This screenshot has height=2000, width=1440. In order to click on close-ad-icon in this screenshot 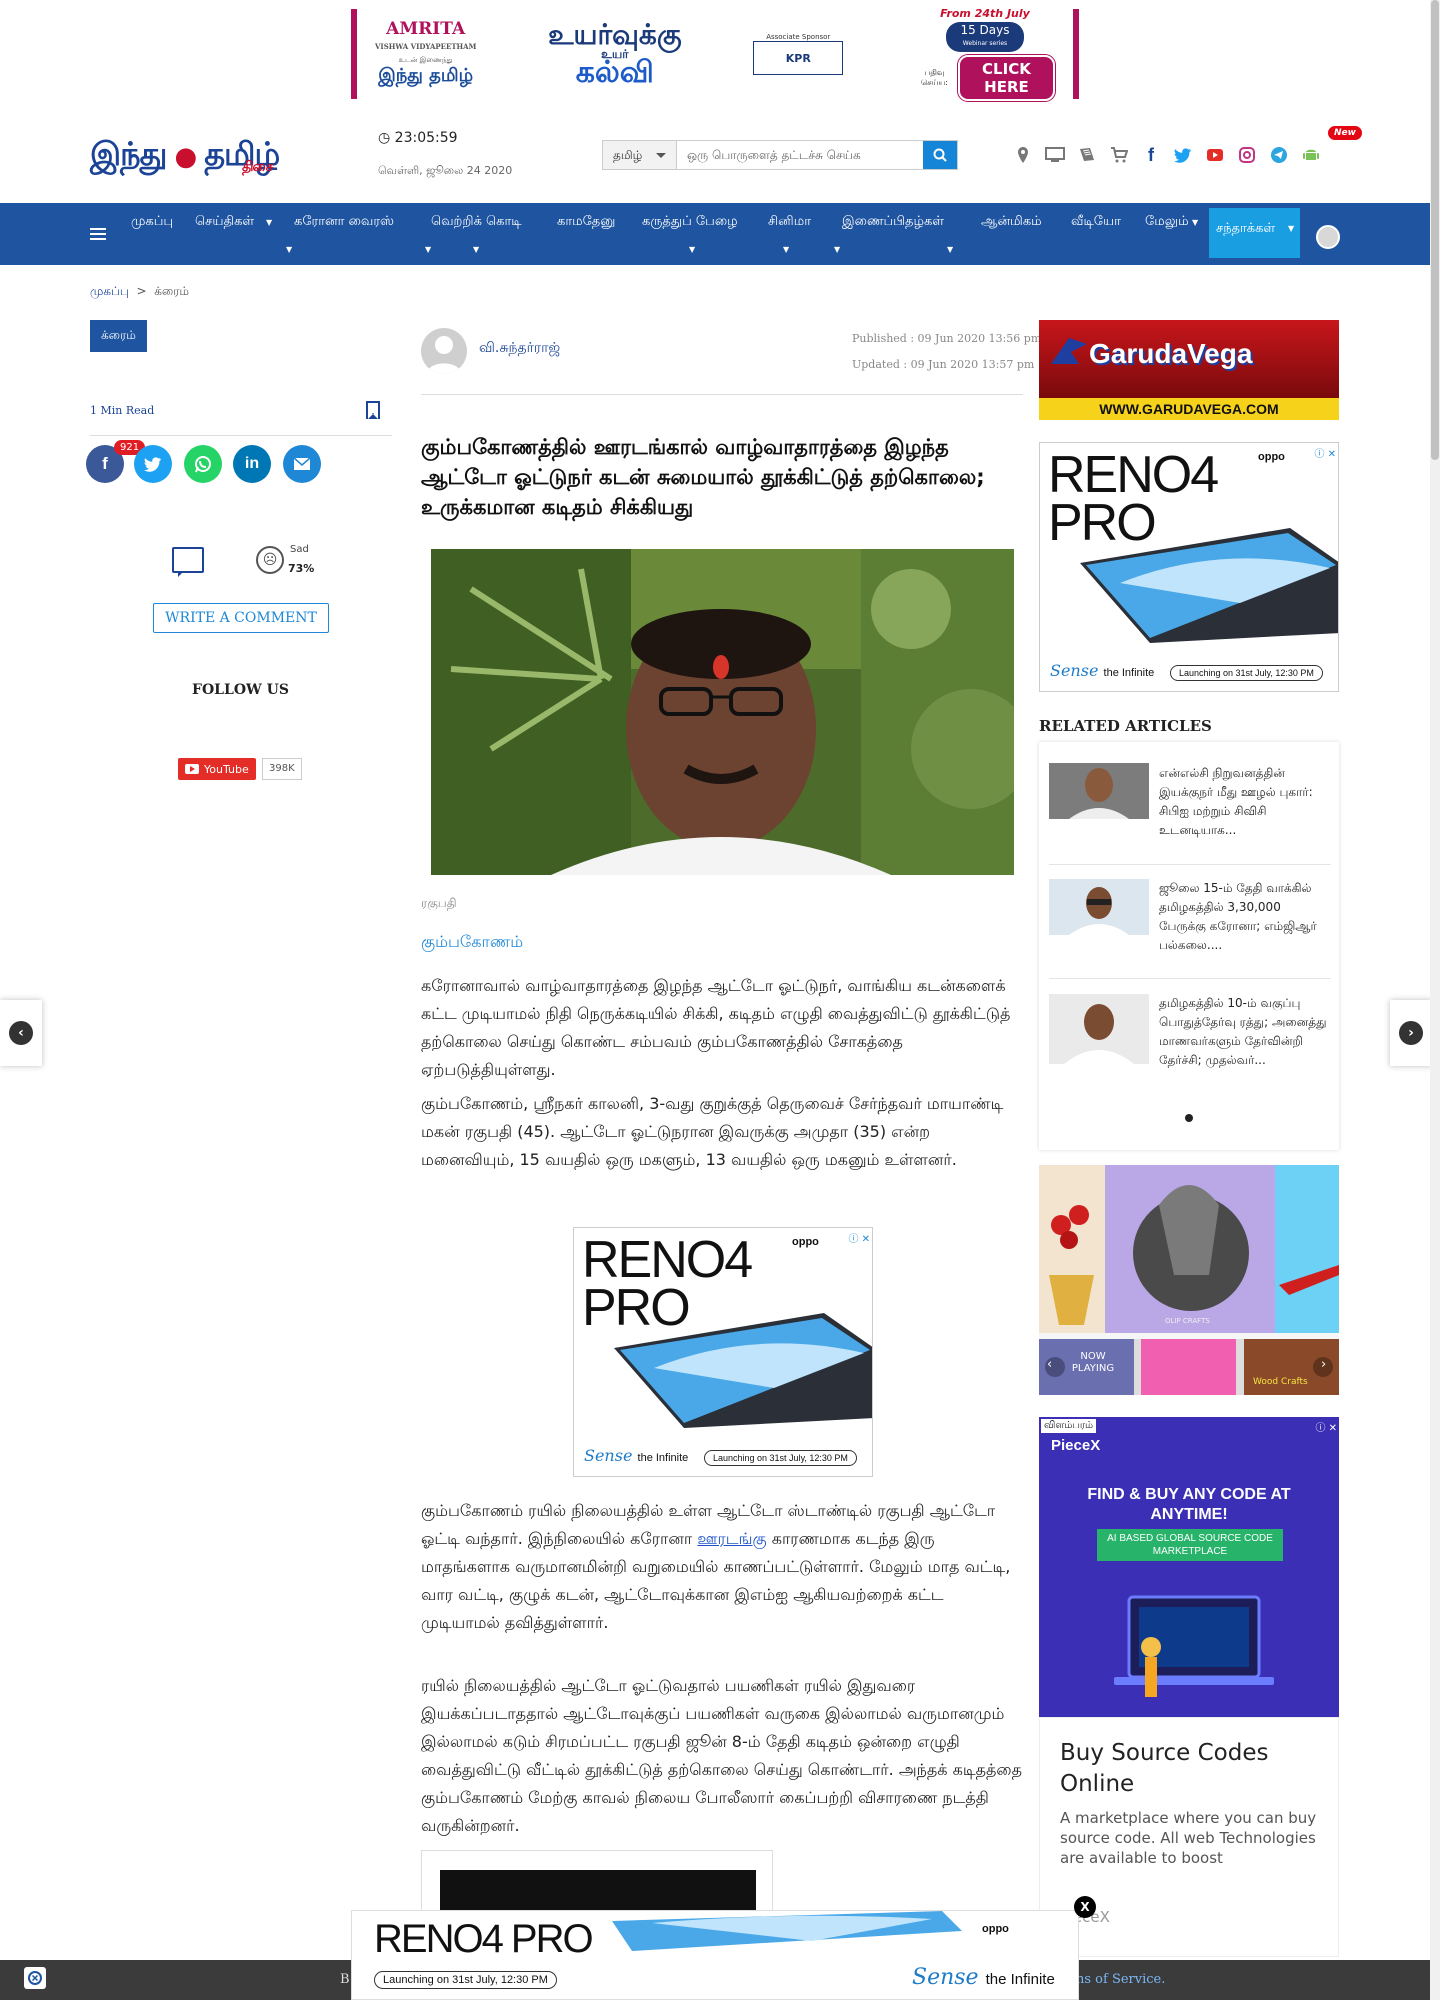, I will do `click(35, 1978)`.